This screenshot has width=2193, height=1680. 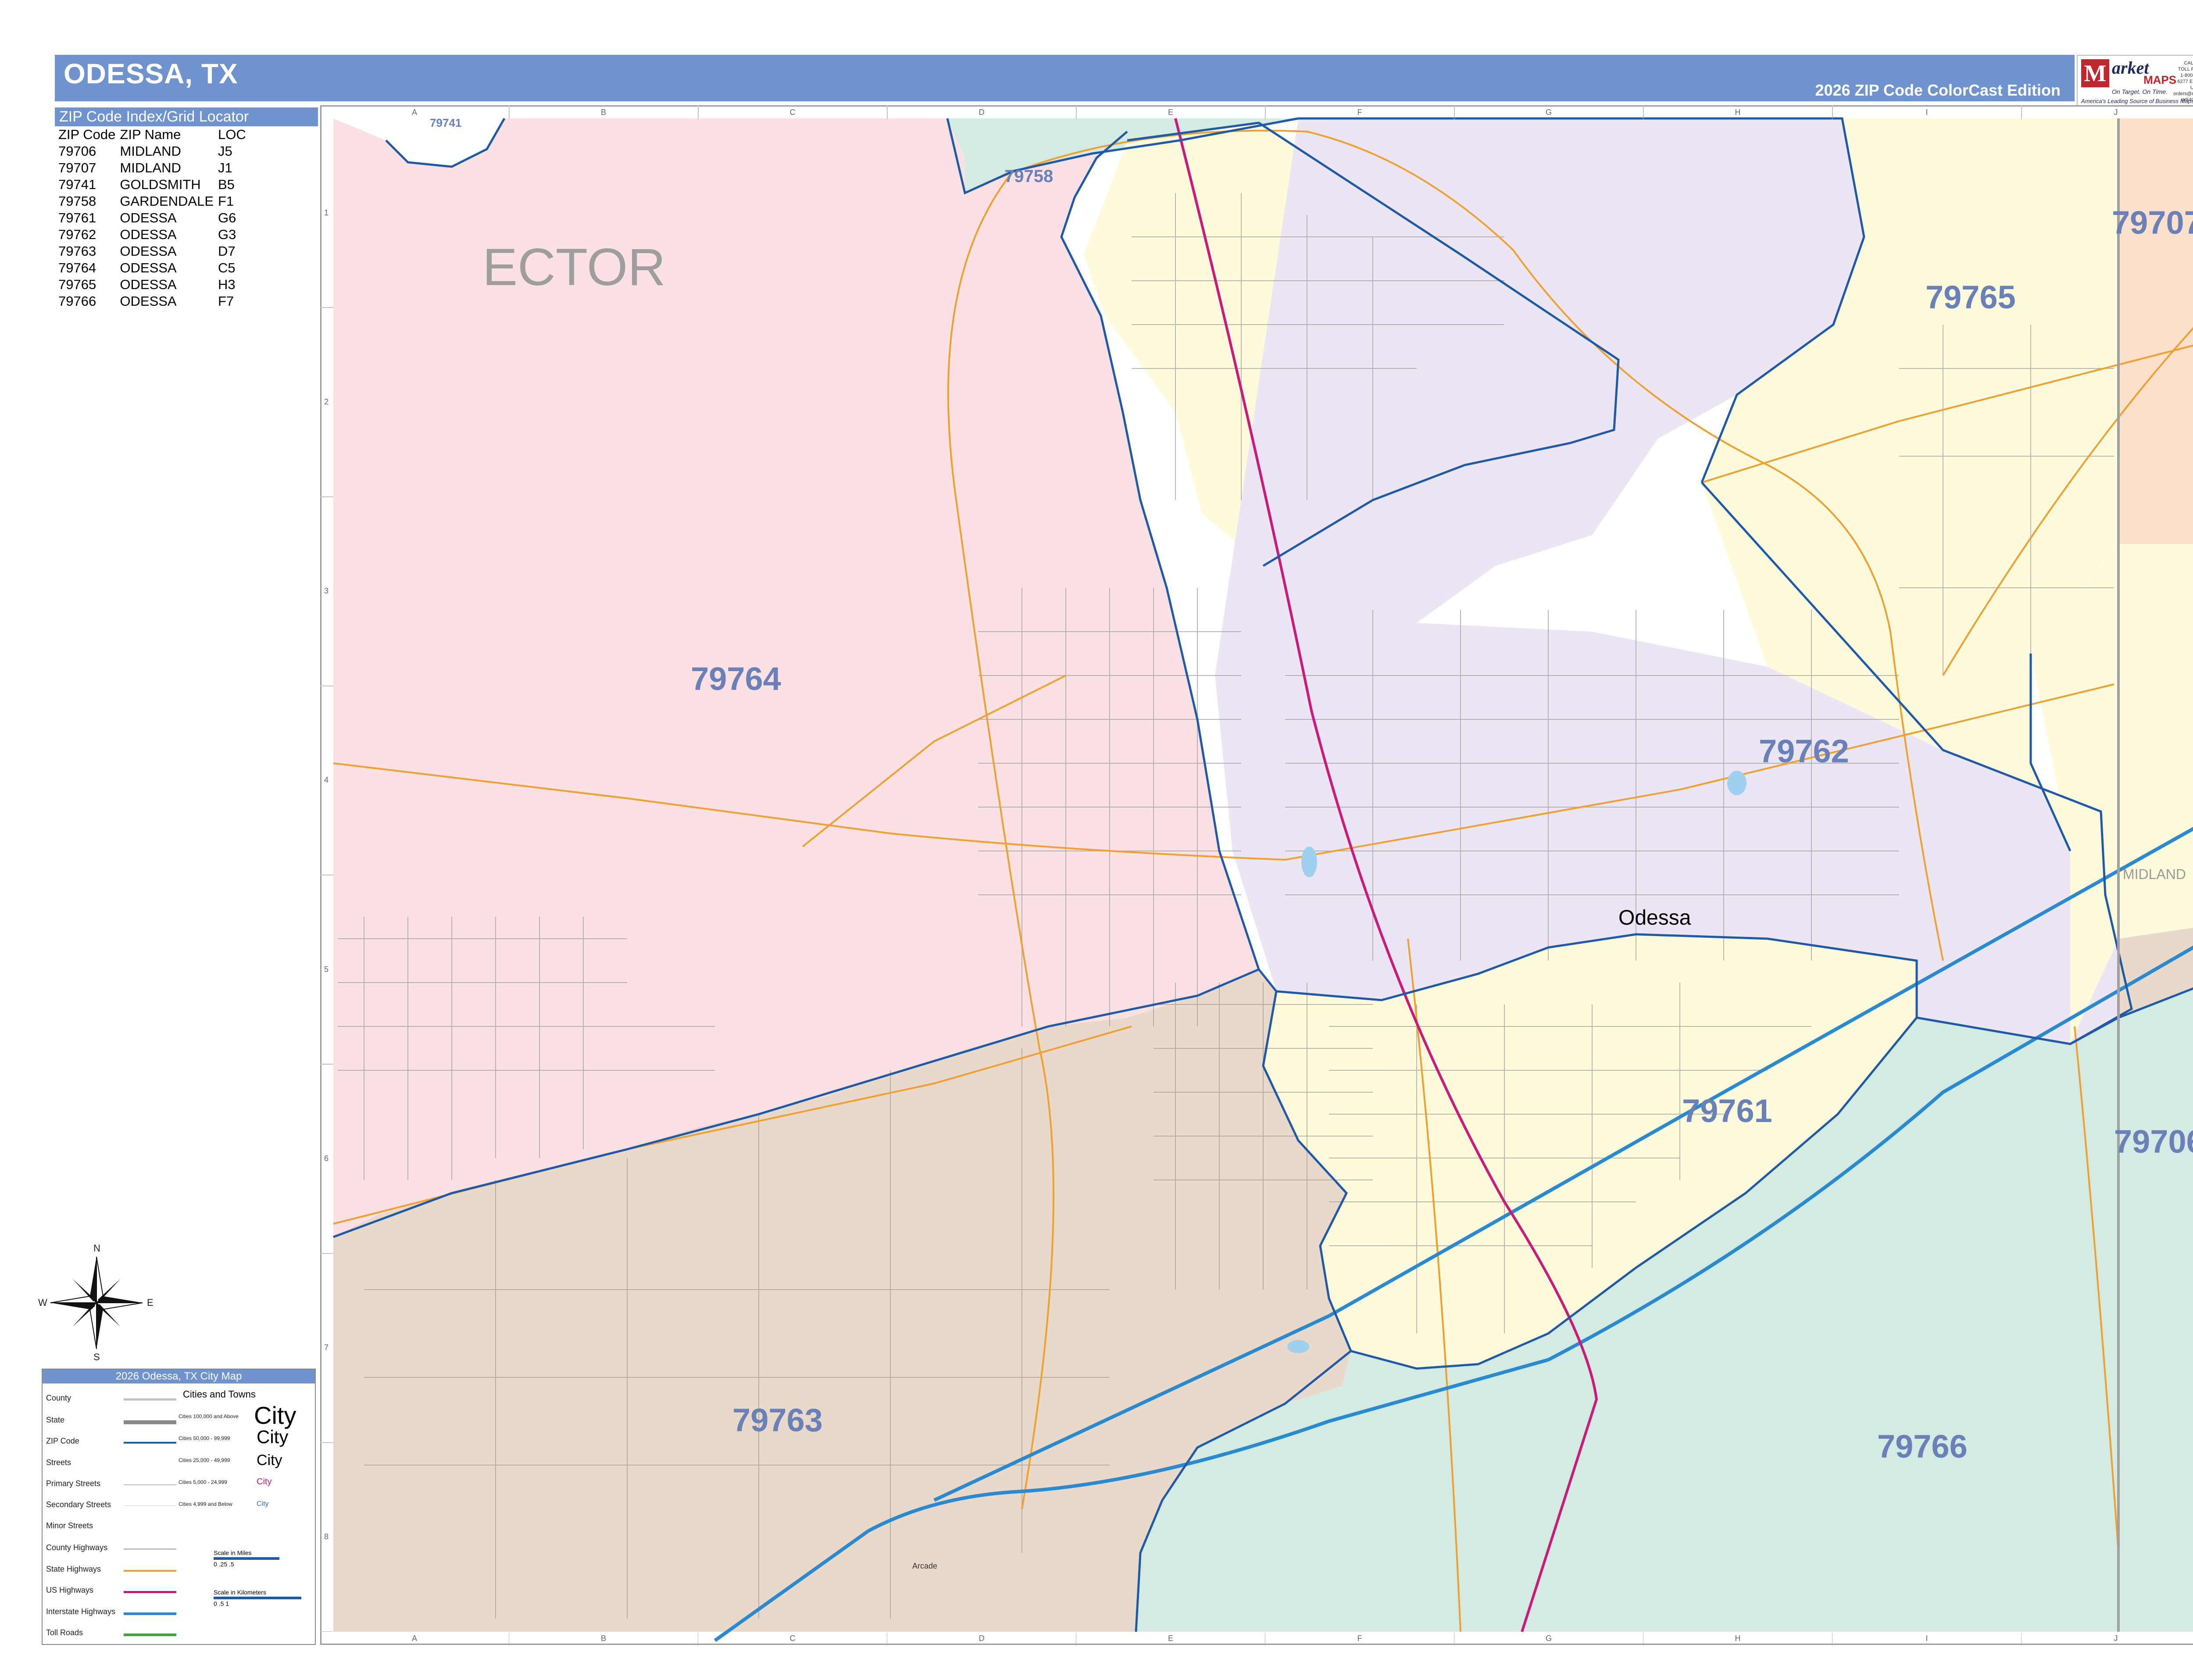 I want to click on zip-index-cell-zip: 79764, so click(x=77, y=267).